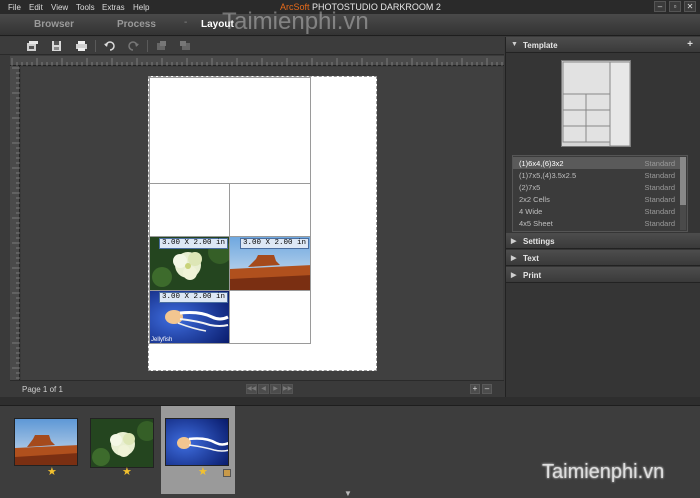 The image size is (700, 498). What do you see at coordinates (42, 389) in the screenshot?
I see `page-indicator: Page 1 of 1` at bounding box center [42, 389].